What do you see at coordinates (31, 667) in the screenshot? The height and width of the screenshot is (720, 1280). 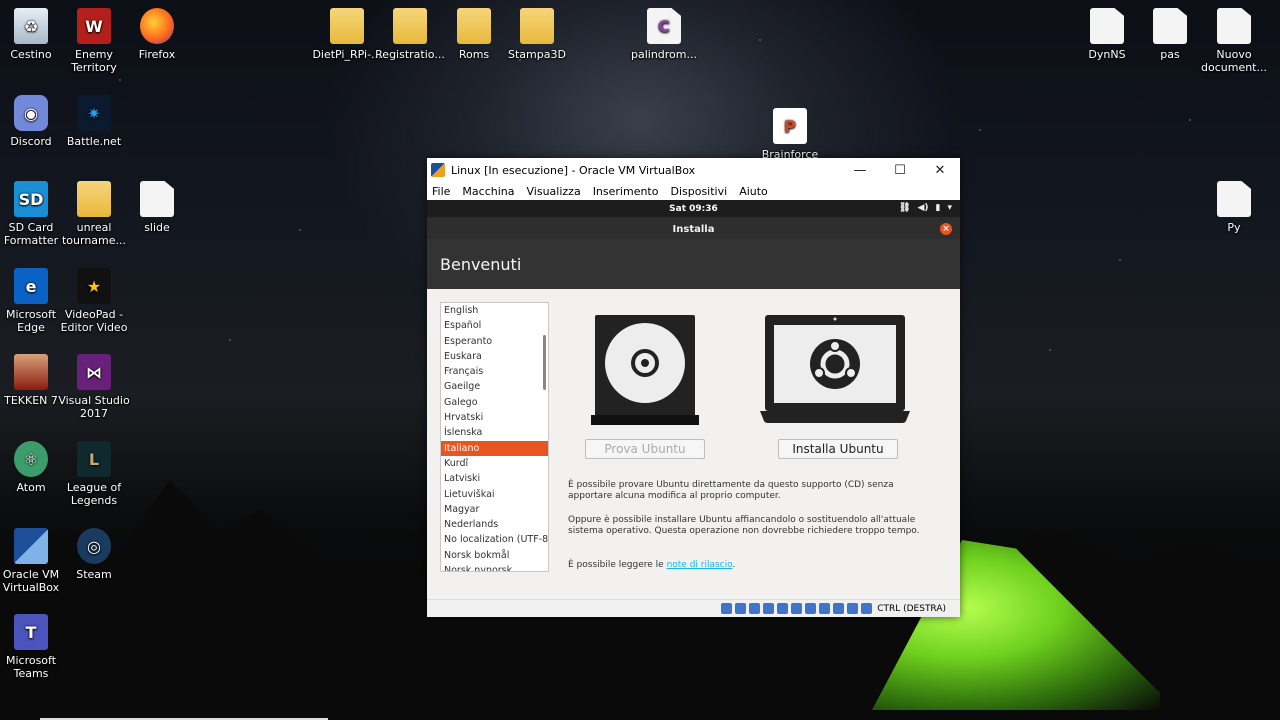 I see `desktop-icon-label: Microsoft Teams` at bounding box center [31, 667].